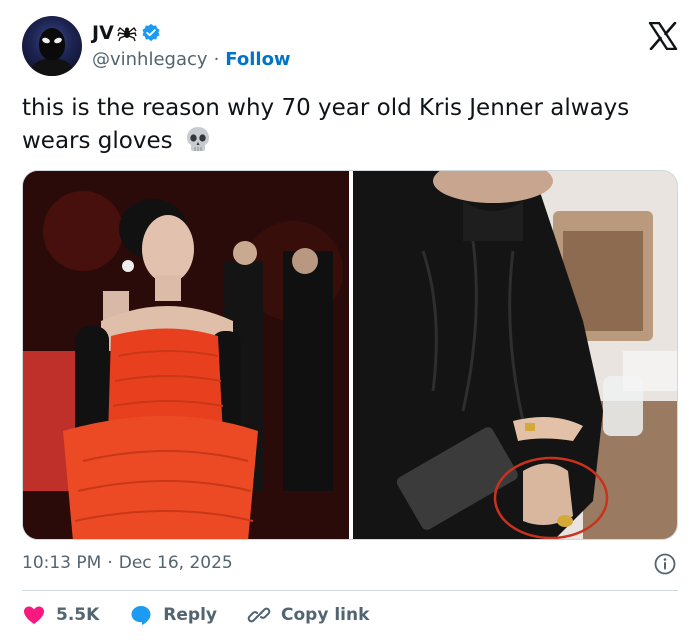 The width and height of the screenshot is (700, 642). What do you see at coordinates (103, 33) in the screenshot?
I see `display-name: JV` at bounding box center [103, 33].